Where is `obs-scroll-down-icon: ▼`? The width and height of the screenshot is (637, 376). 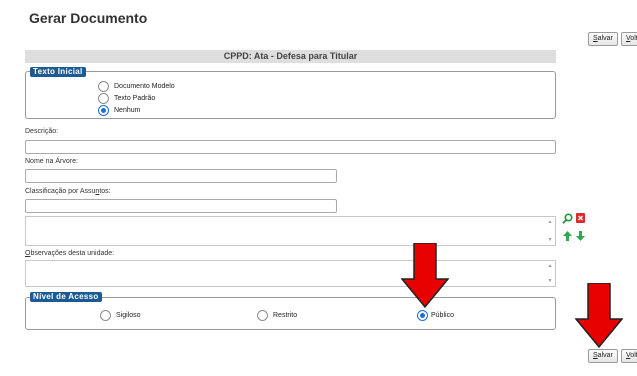 obs-scroll-down-icon: ▼ is located at coordinates (550, 281).